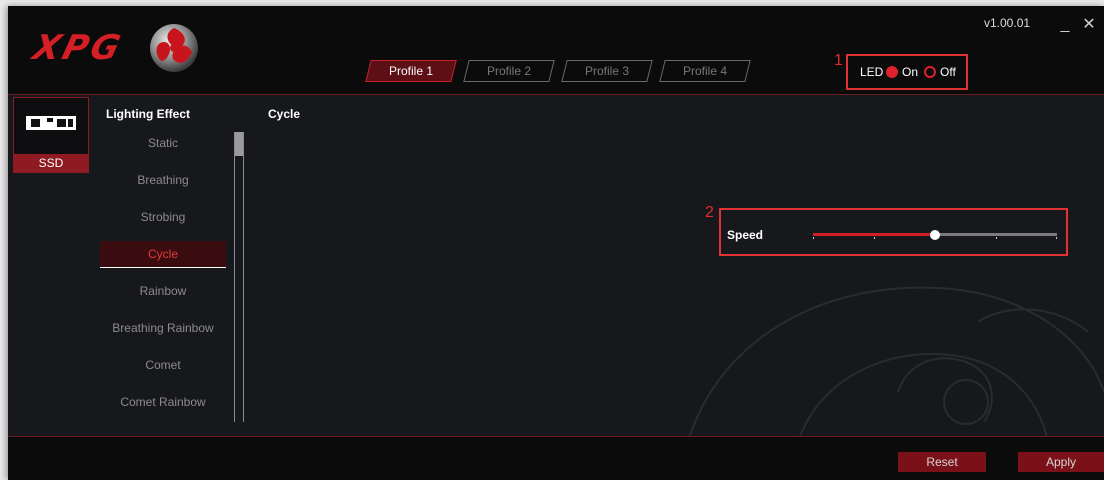  Describe the element at coordinates (163, 217) in the screenshot. I see `effect-item-strobing: Strobing` at that location.